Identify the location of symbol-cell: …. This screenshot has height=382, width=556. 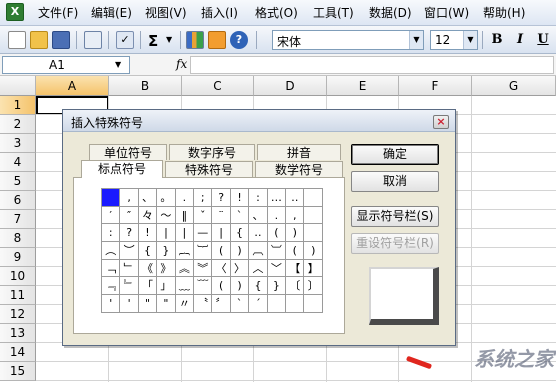
(276, 197).